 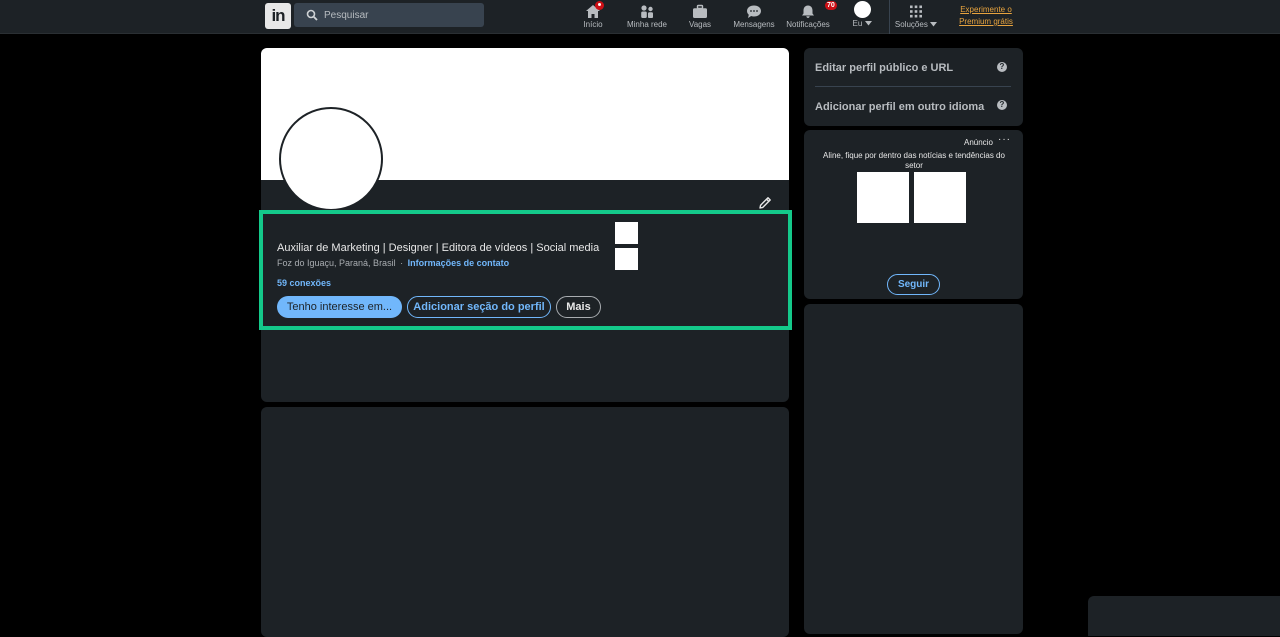 What do you see at coordinates (913, 469) in the screenshot?
I see `people-also-viewed-card` at bounding box center [913, 469].